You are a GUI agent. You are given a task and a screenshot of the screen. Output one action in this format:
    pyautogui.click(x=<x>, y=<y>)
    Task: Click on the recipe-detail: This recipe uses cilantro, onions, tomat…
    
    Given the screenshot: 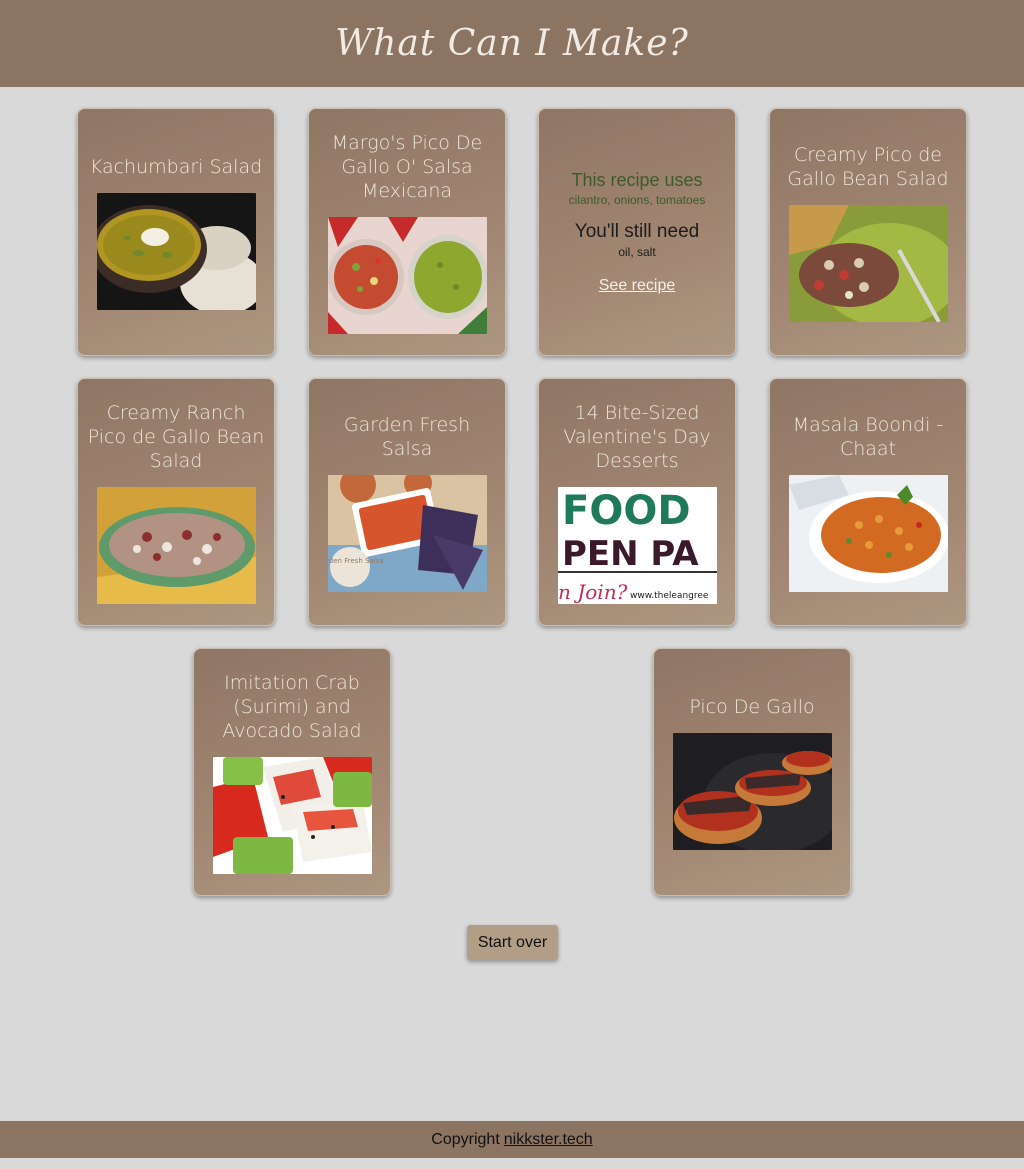 What is the action you would take?
    pyautogui.click(x=637, y=232)
    